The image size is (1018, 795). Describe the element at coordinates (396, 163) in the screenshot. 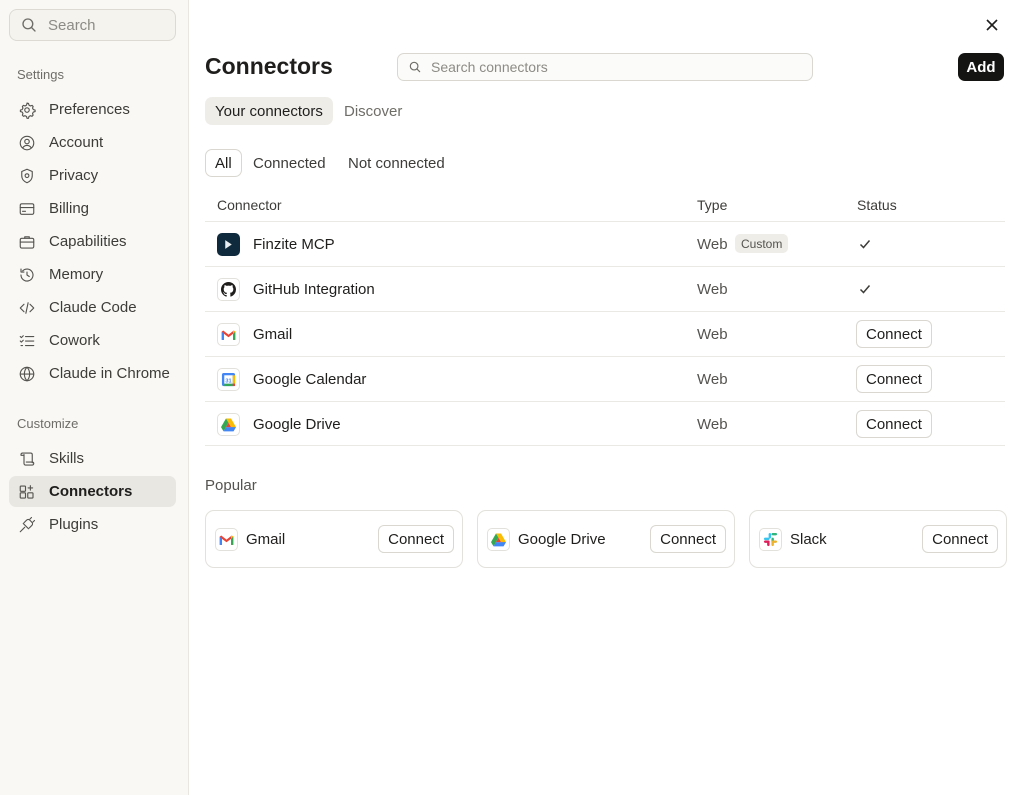

I see `filter-not-connected: Not connected` at that location.